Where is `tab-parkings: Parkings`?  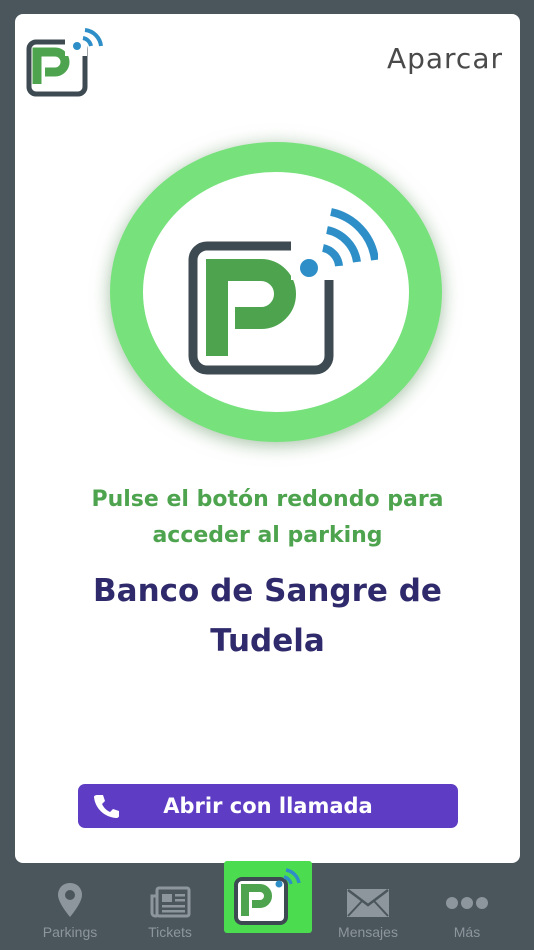 tab-parkings: Parkings is located at coordinates (70, 915).